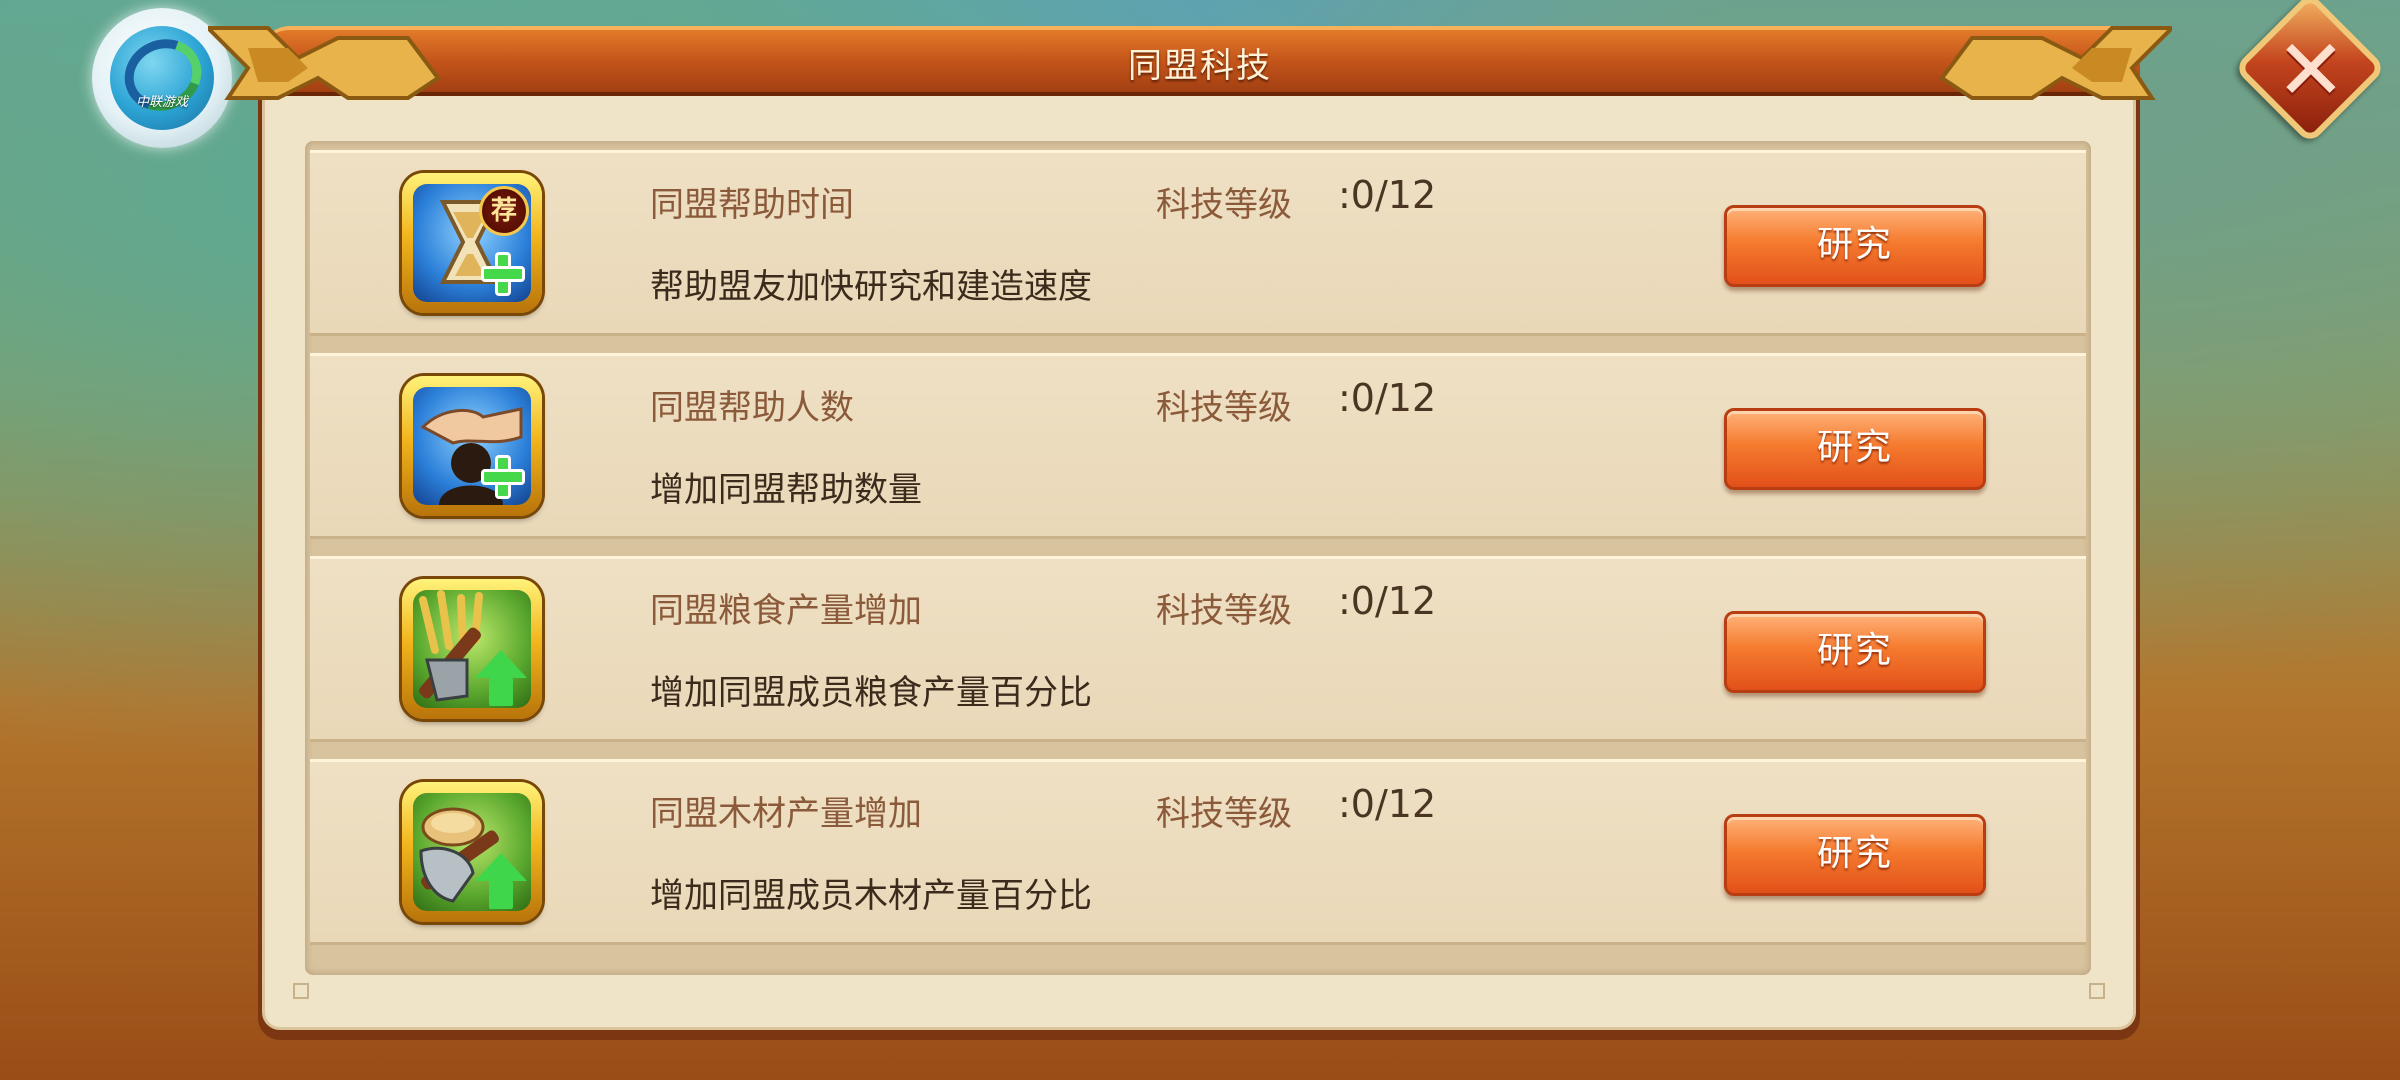 This screenshot has height=1080, width=2400. I want to click on tech-name: 同盟粮食产量增加, so click(786, 611).